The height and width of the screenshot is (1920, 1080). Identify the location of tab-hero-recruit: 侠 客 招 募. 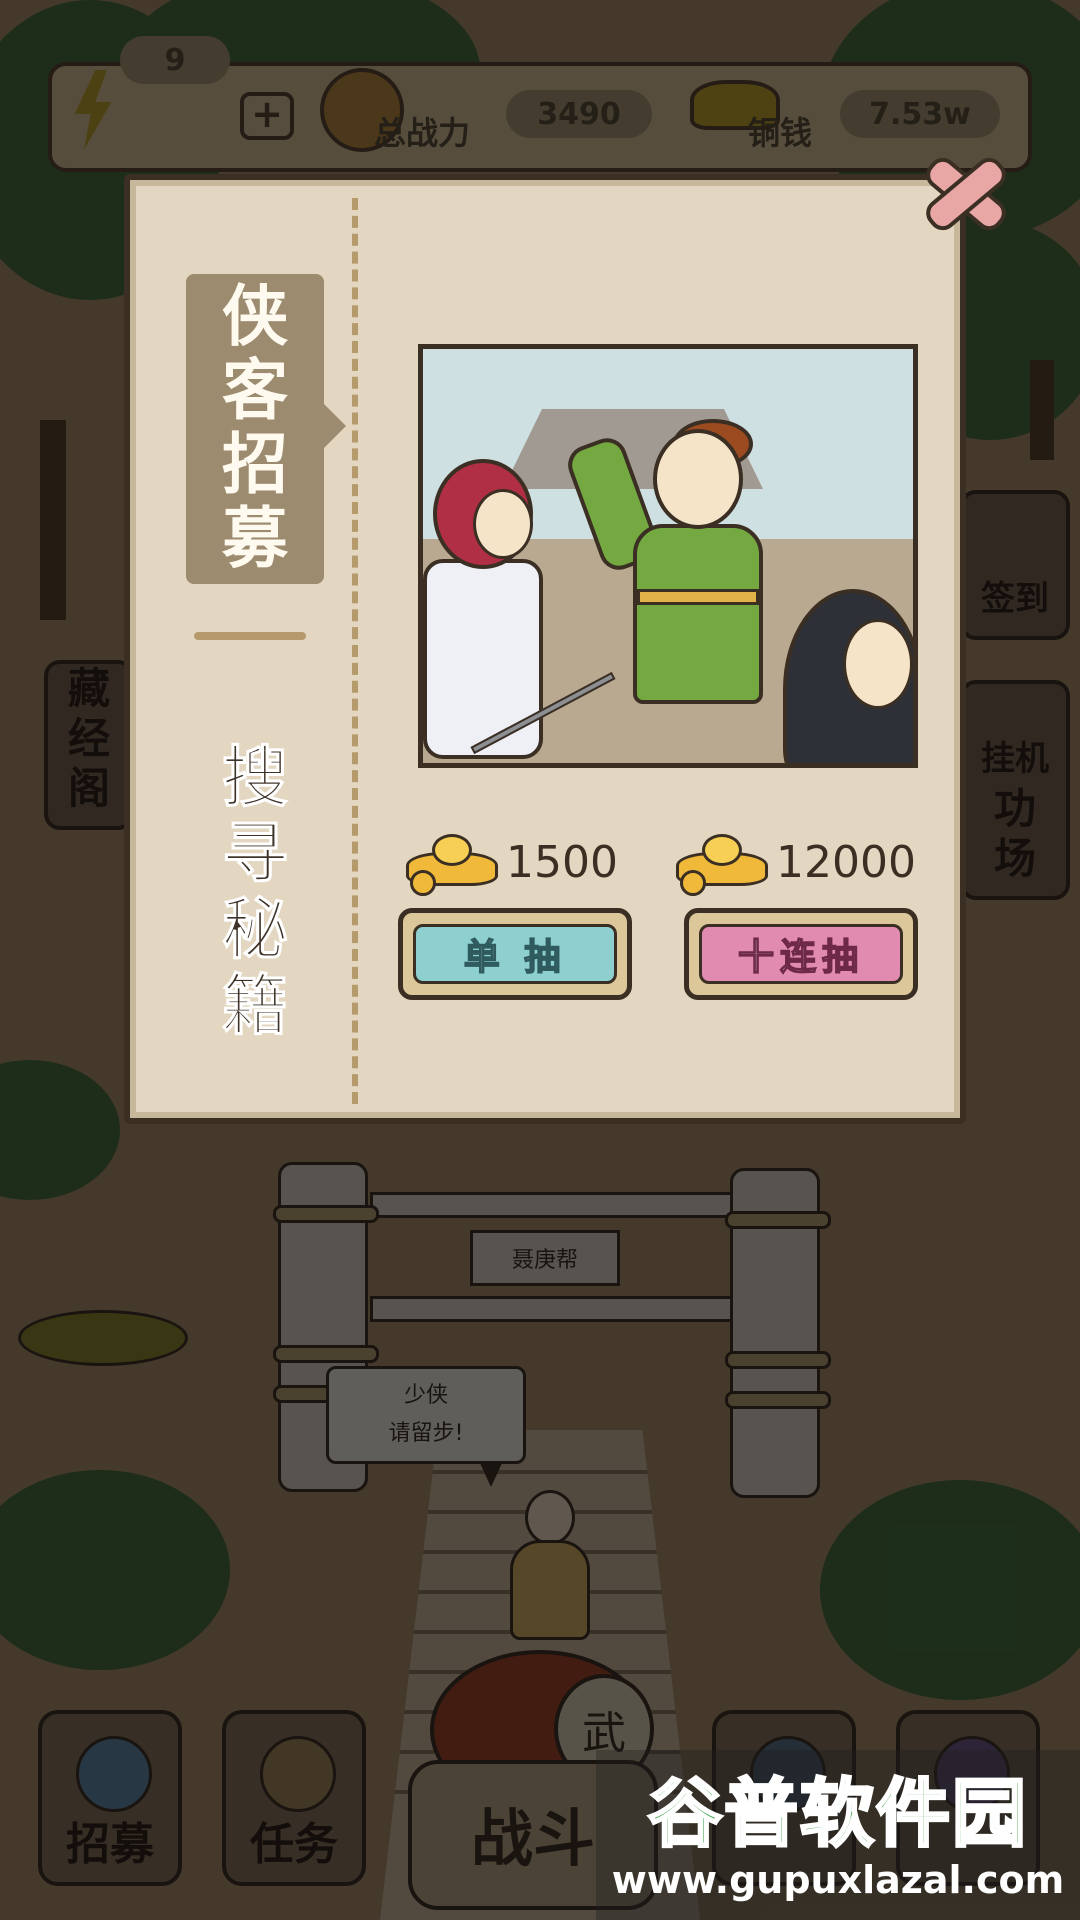
(266, 429).